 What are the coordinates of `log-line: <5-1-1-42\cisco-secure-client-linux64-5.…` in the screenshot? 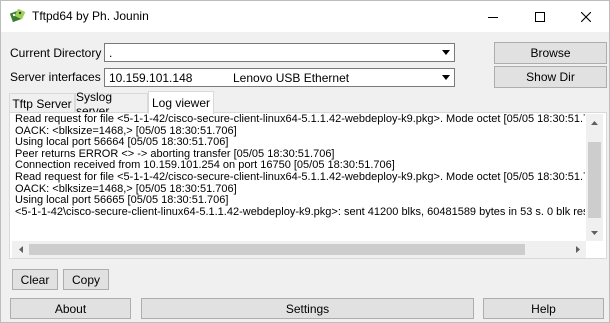 It's located at (298, 212).